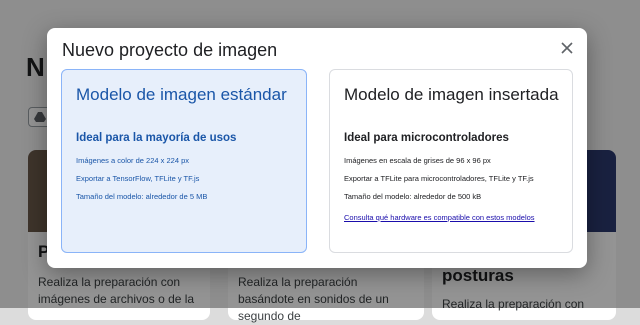 The width and height of the screenshot is (640, 325). What do you see at coordinates (132, 160) in the screenshot?
I see `option-feature: Imágenes a color de 224 x 224 px` at bounding box center [132, 160].